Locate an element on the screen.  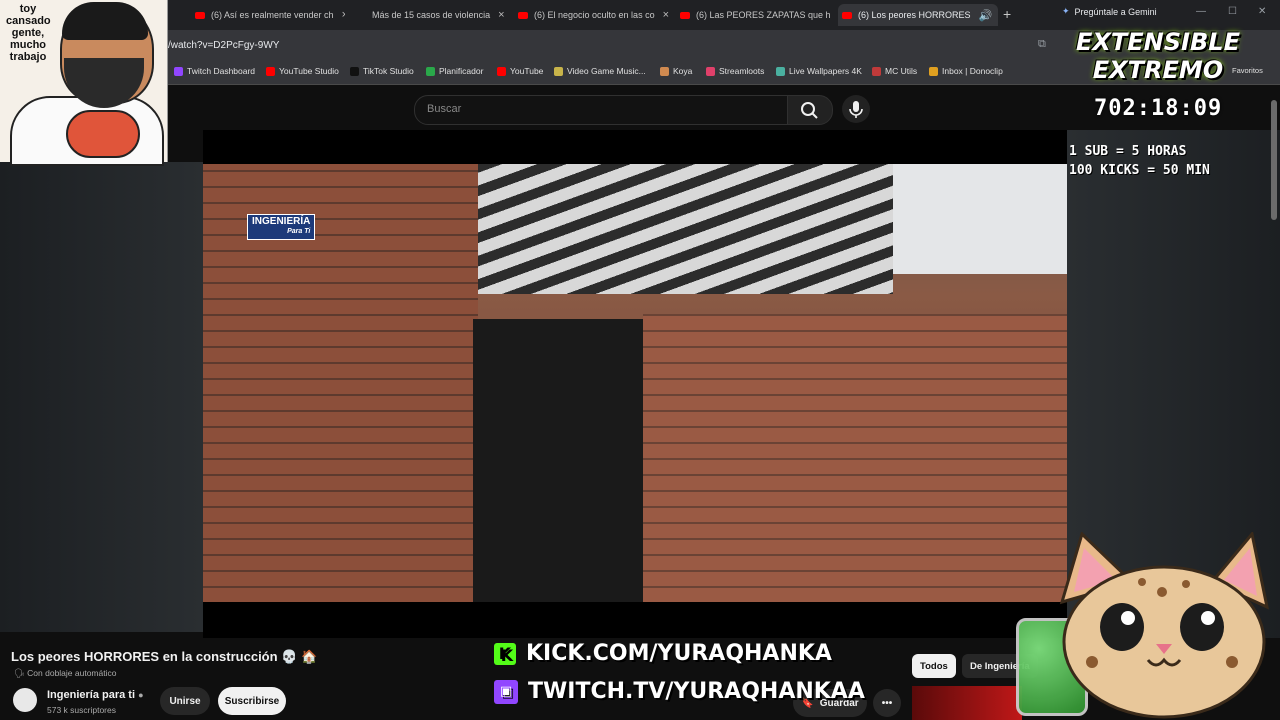
subscriber-count: 573 k suscriptores is located at coordinates (81, 710).